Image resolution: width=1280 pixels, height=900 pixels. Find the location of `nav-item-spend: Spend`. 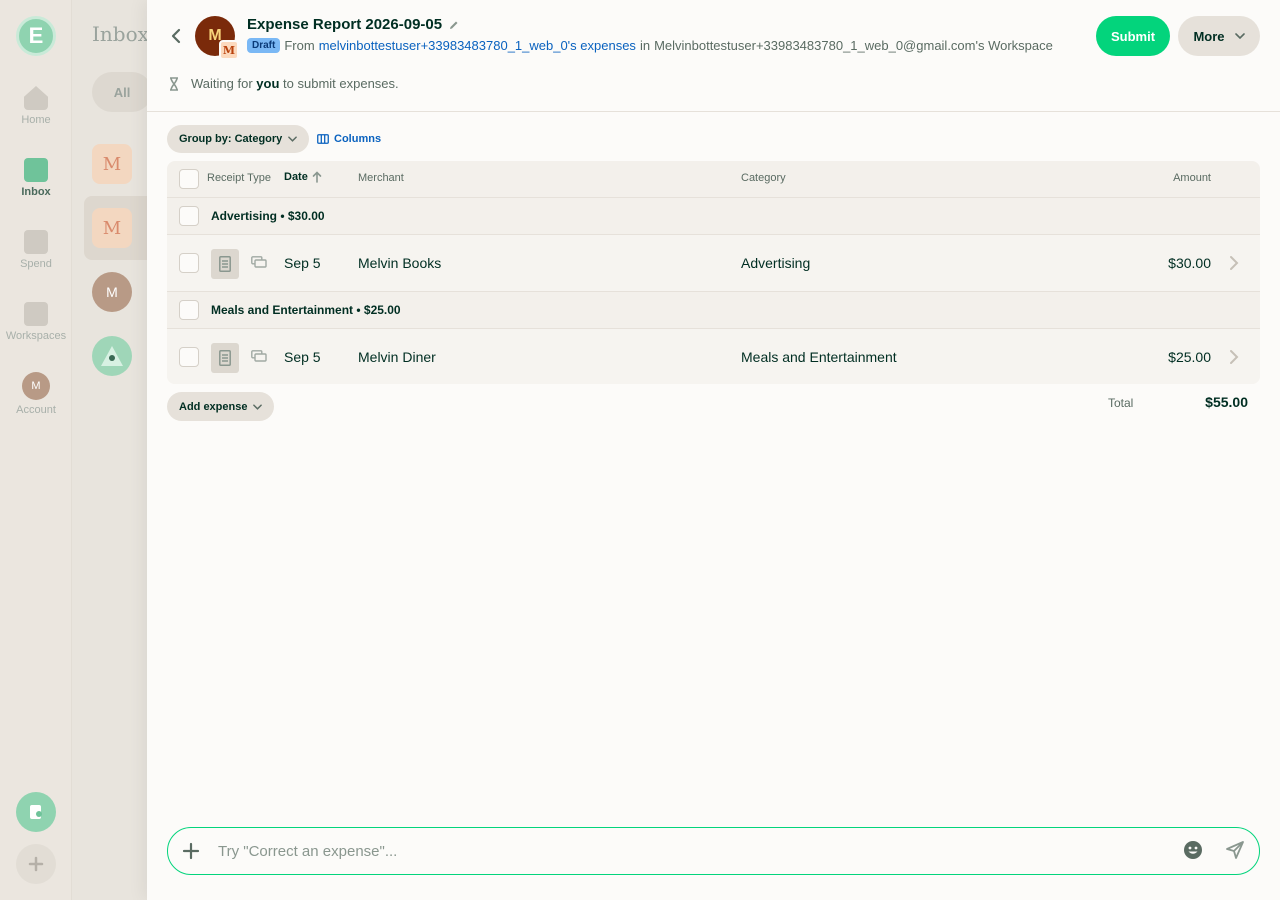

nav-item-spend: Spend is located at coordinates (36, 250).